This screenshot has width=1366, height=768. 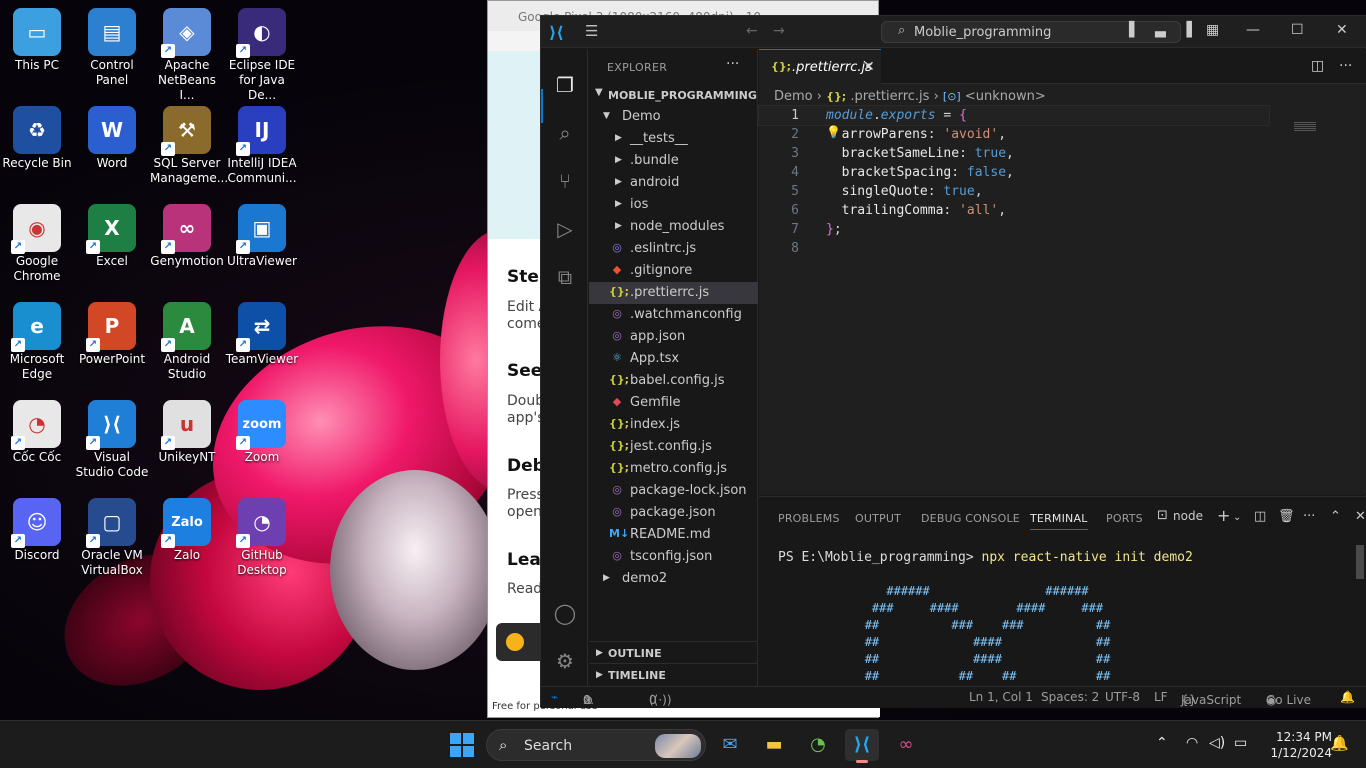 What do you see at coordinates (112, 436) in the screenshot?
I see `desktop-shortcut: ⟩⟨ ↗ Visual Studio Code` at bounding box center [112, 436].